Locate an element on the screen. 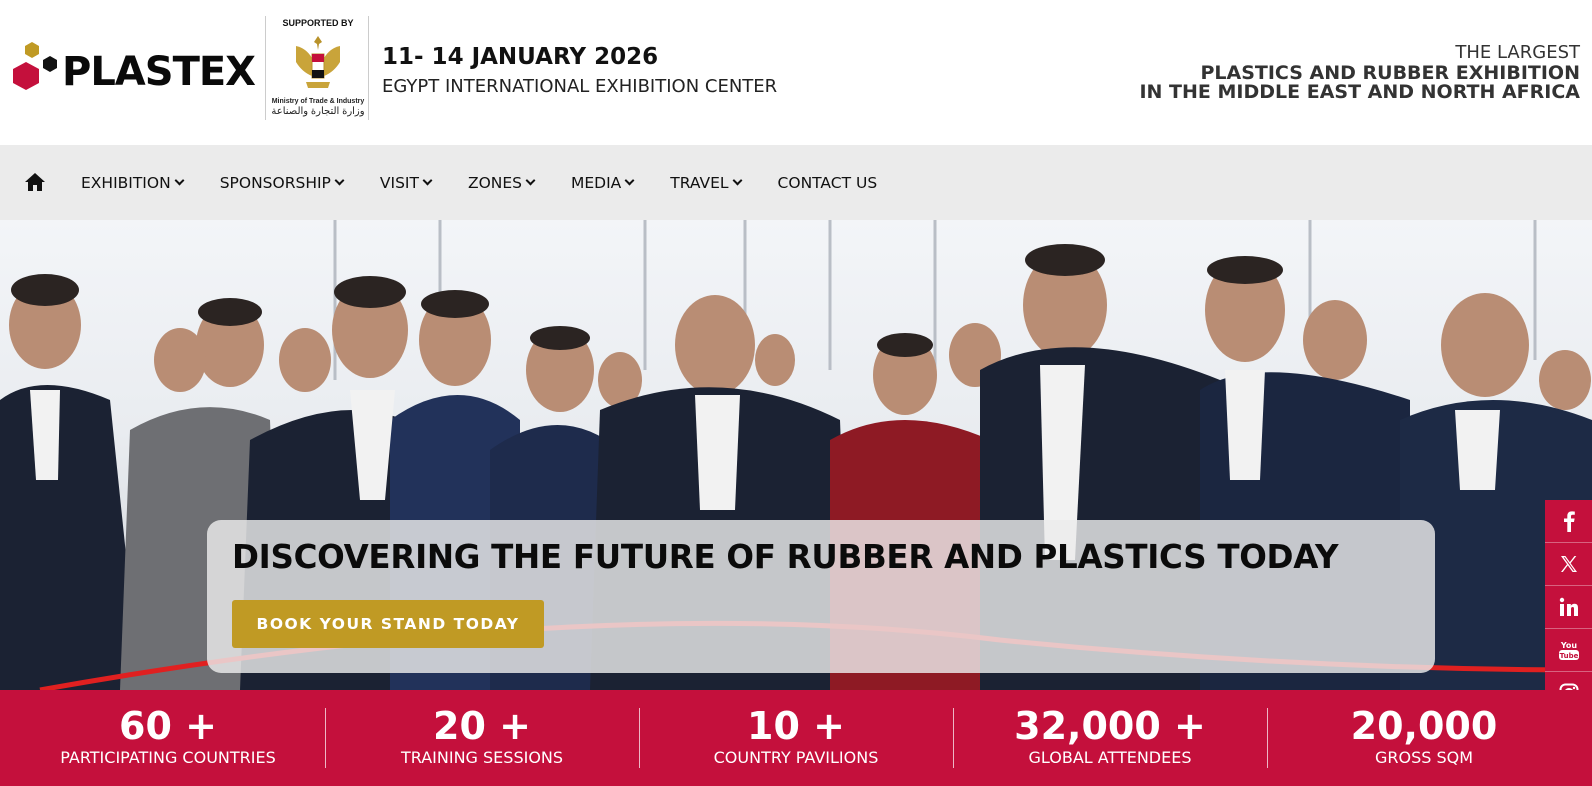 Image resolution: width=1592 pixels, height=786 pixels. nav-item-label: TRAVEL is located at coordinates (699, 182).